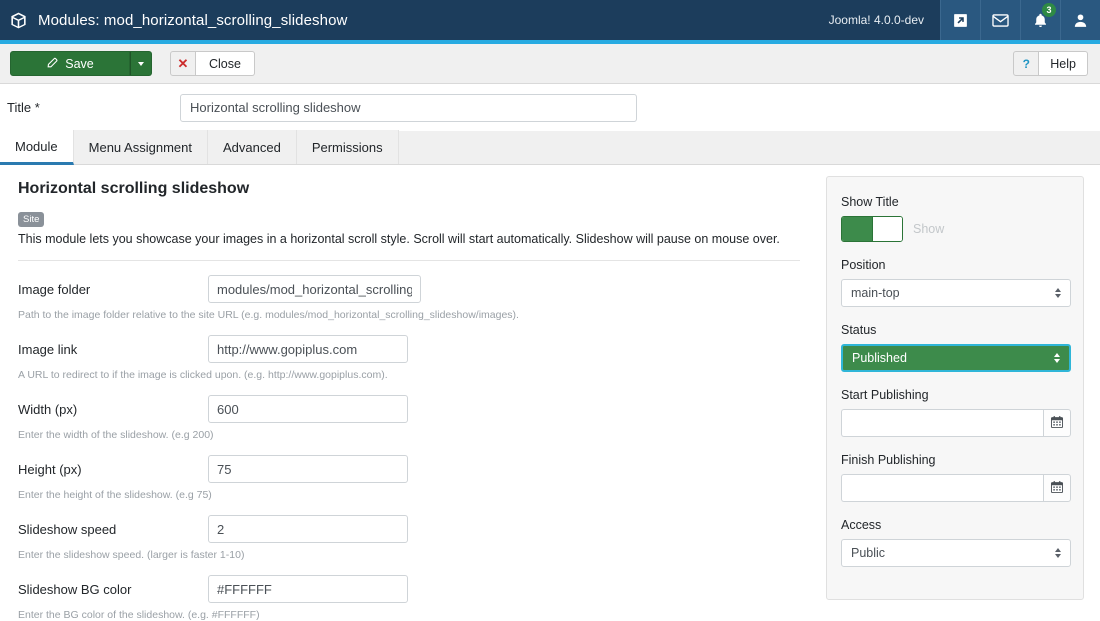  I want to click on field-width: Width (px), so click(409, 402).